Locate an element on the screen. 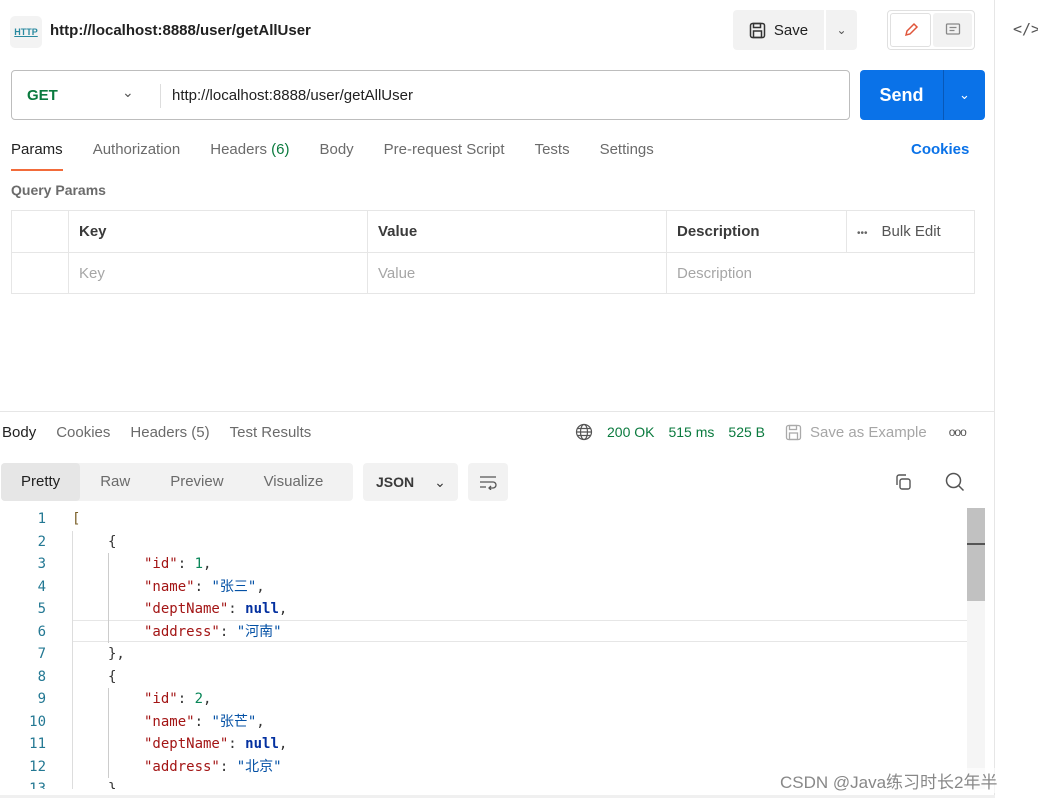  tab-headers: Headers (6) is located at coordinates (249, 156).